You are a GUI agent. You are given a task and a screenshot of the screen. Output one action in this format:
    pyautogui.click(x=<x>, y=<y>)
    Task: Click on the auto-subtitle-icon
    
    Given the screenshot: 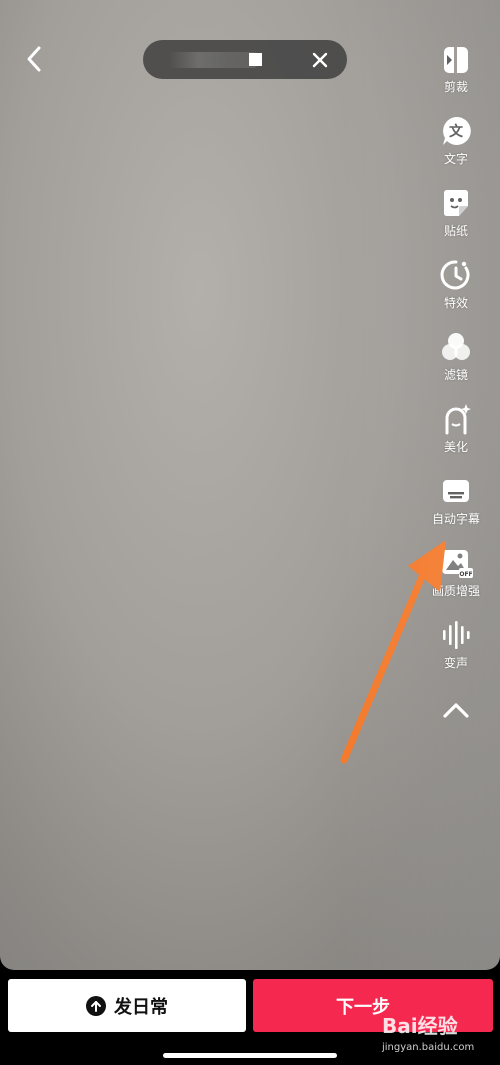 What is the action you would take?
    pyautogui.click(x=456, y=491)
    